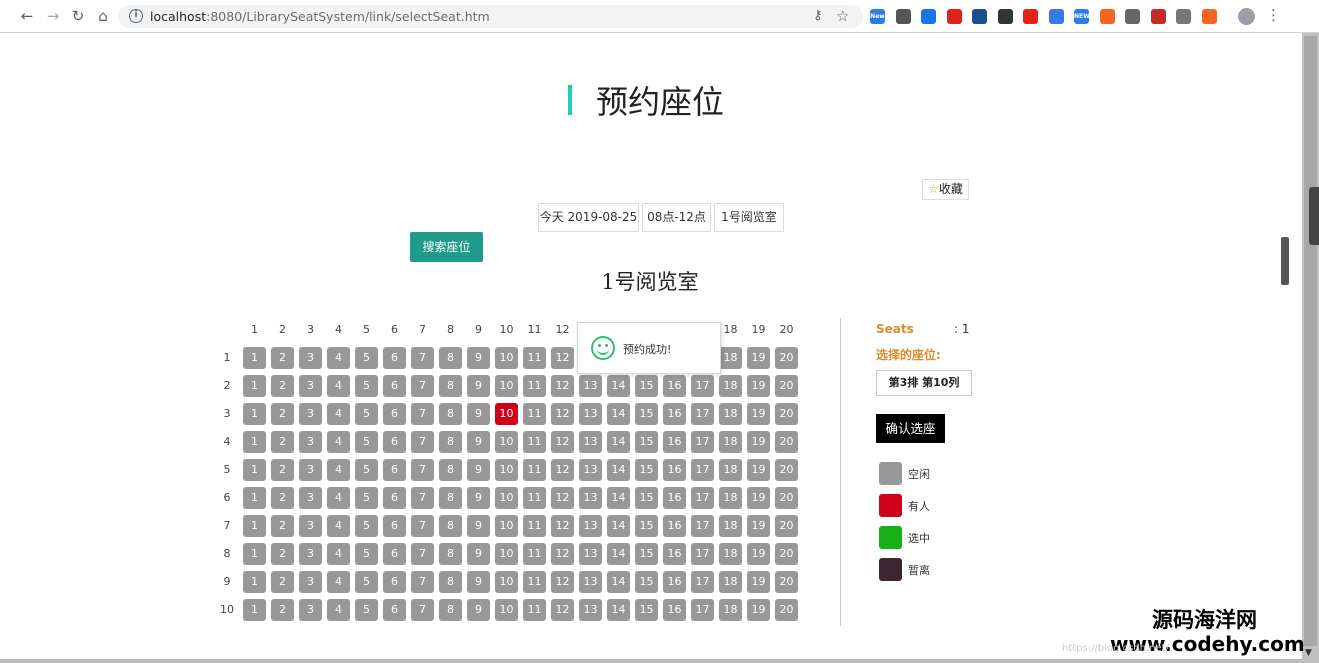 The height and width of the screenshot is (663, 1319). Describe the element at coordinates (366, 554) in the screenshot. I see `seat-r8-c5: 5` at that location.